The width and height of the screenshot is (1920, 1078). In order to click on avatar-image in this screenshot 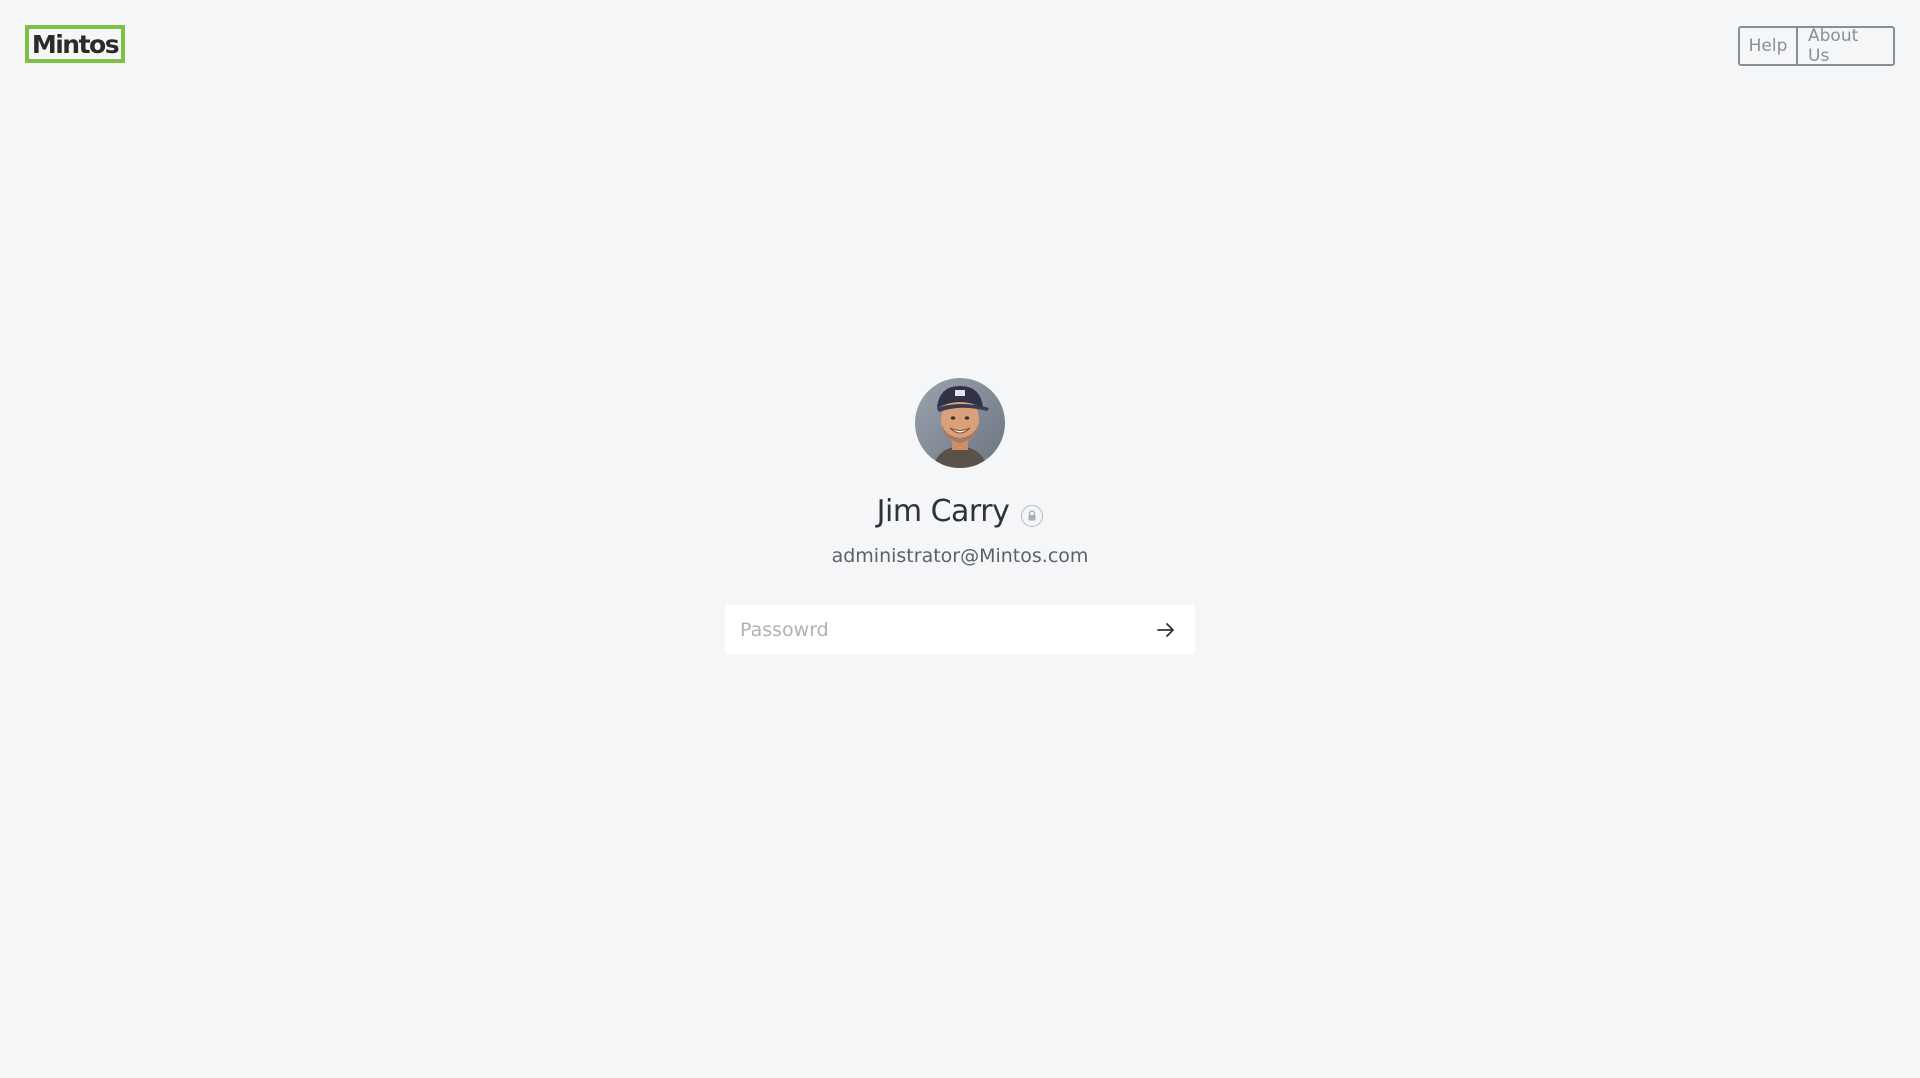, I will do `click(960, 423)`.